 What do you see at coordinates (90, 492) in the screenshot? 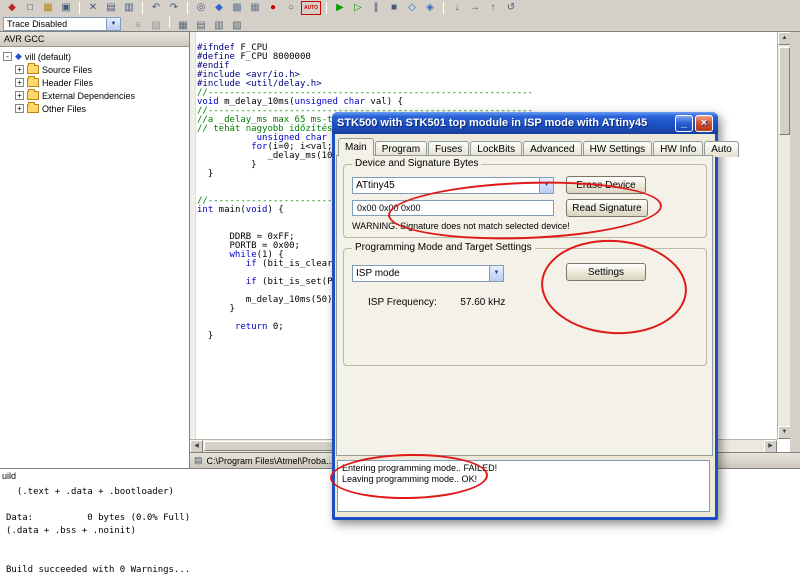
I see `output-line: (.text + .data + .bootloader)` at bounding box center [90, 492].